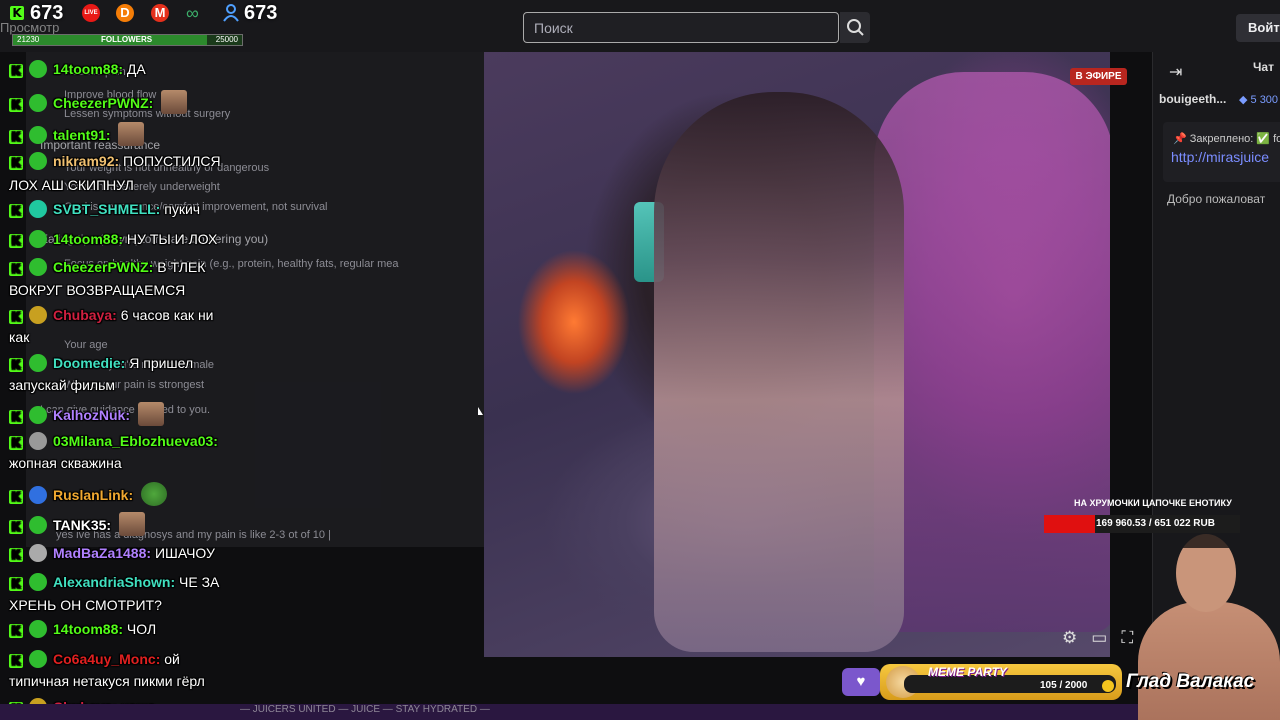  I want to click on followers-label: FOLLOWERS, so click(127, 39).